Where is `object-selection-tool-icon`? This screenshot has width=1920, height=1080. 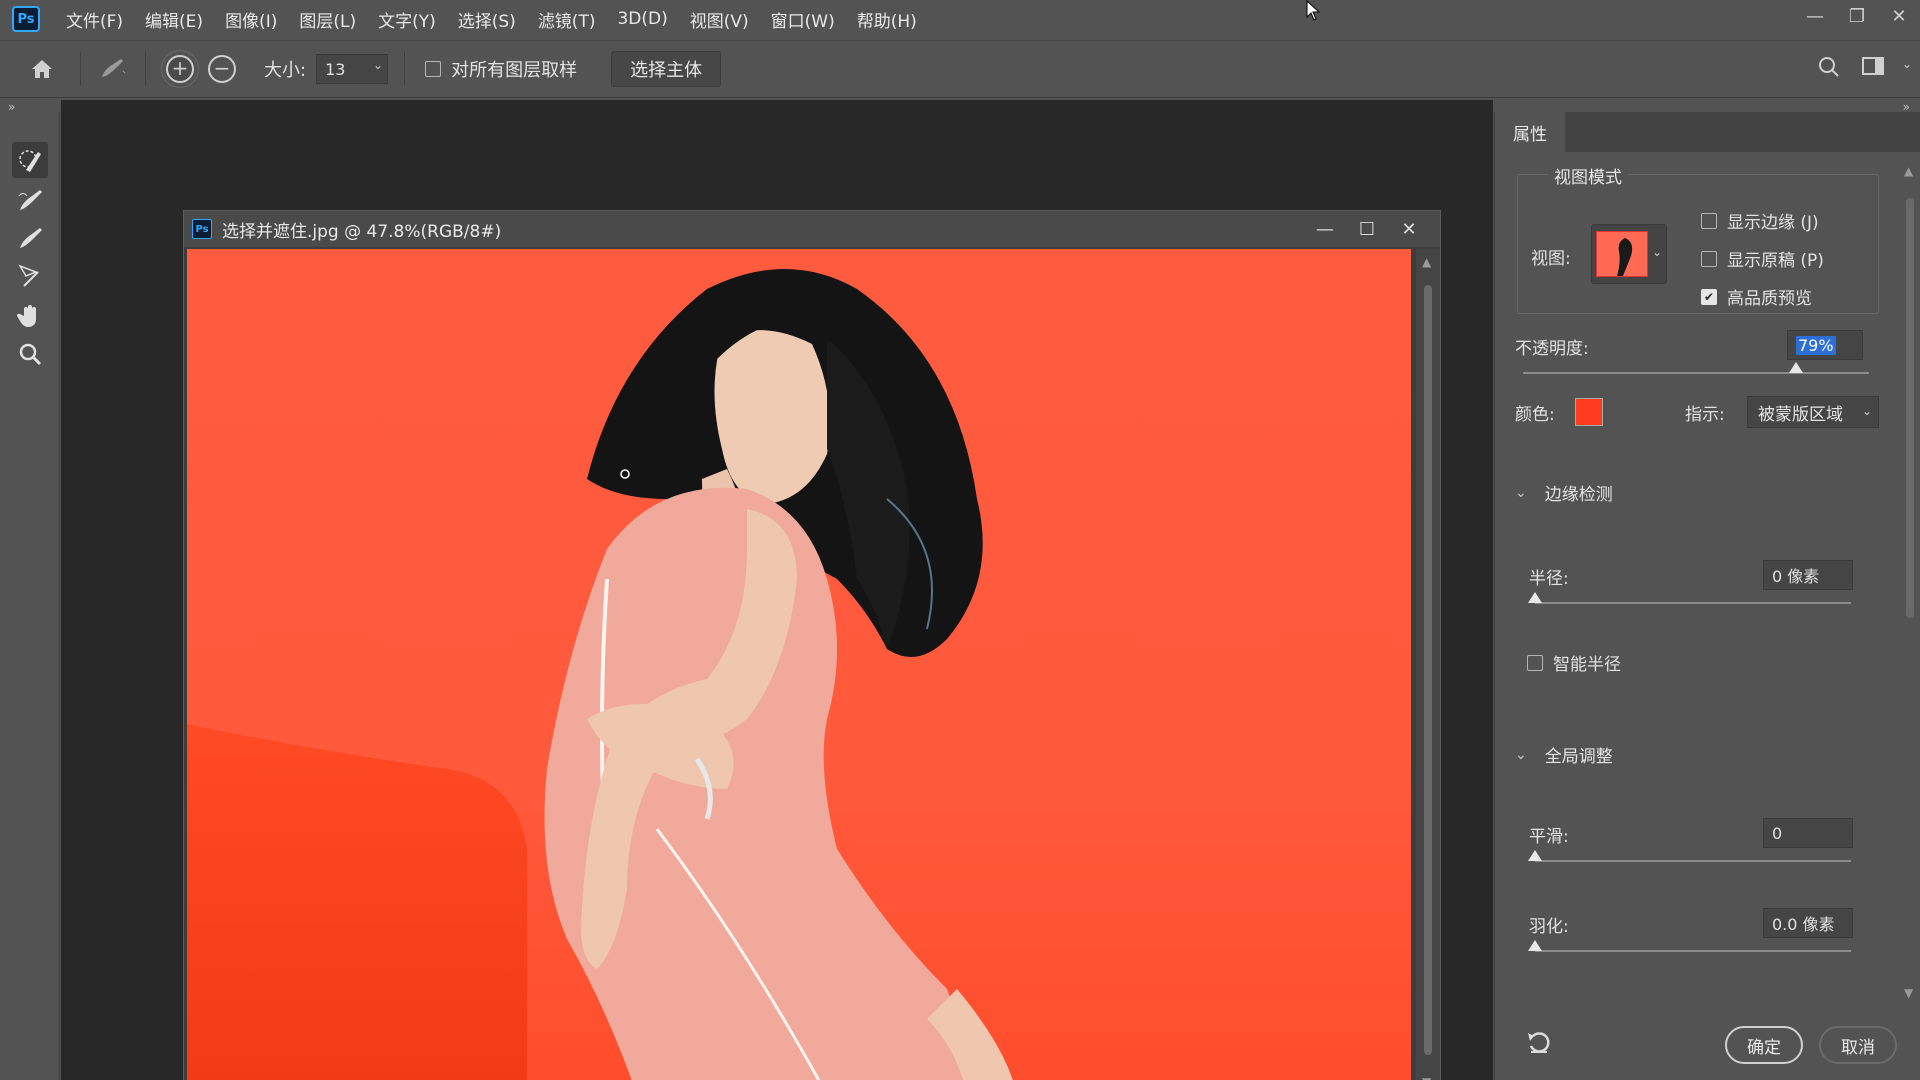 object-selection-tool-icon is located at coordinates (30, 276).